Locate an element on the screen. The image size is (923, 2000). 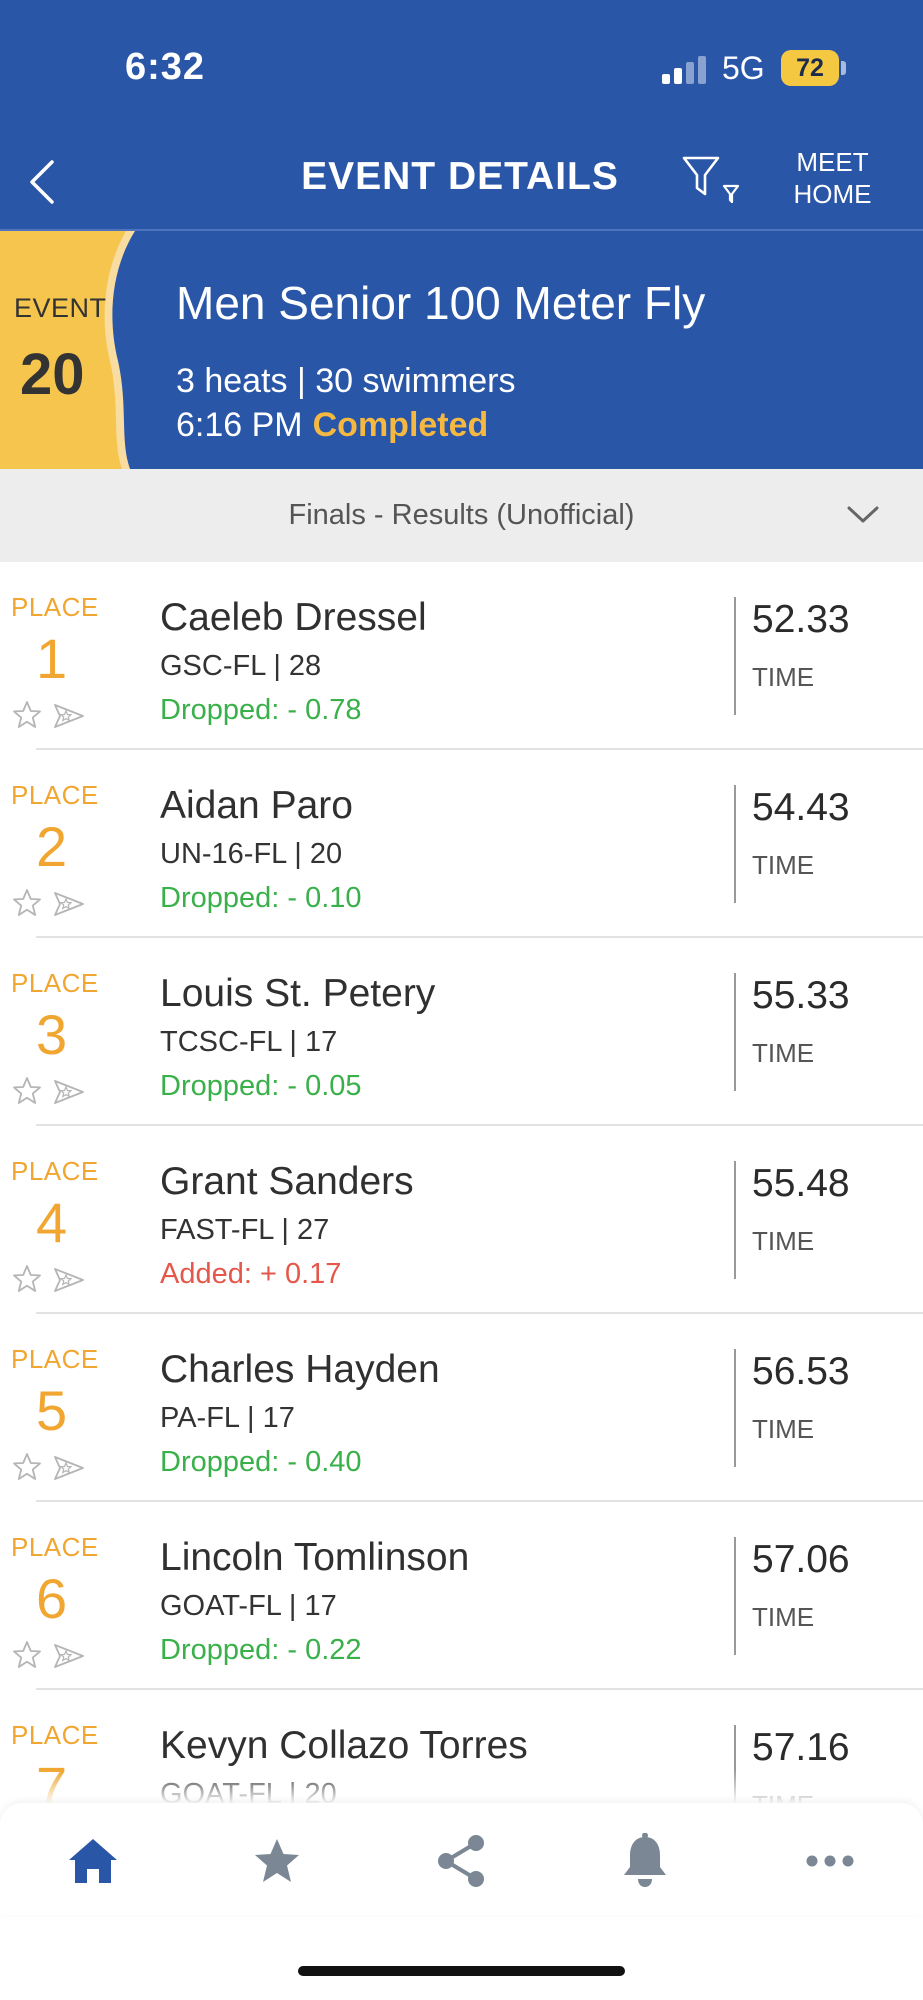
home-indicator is located at coordinates (461, 1971).